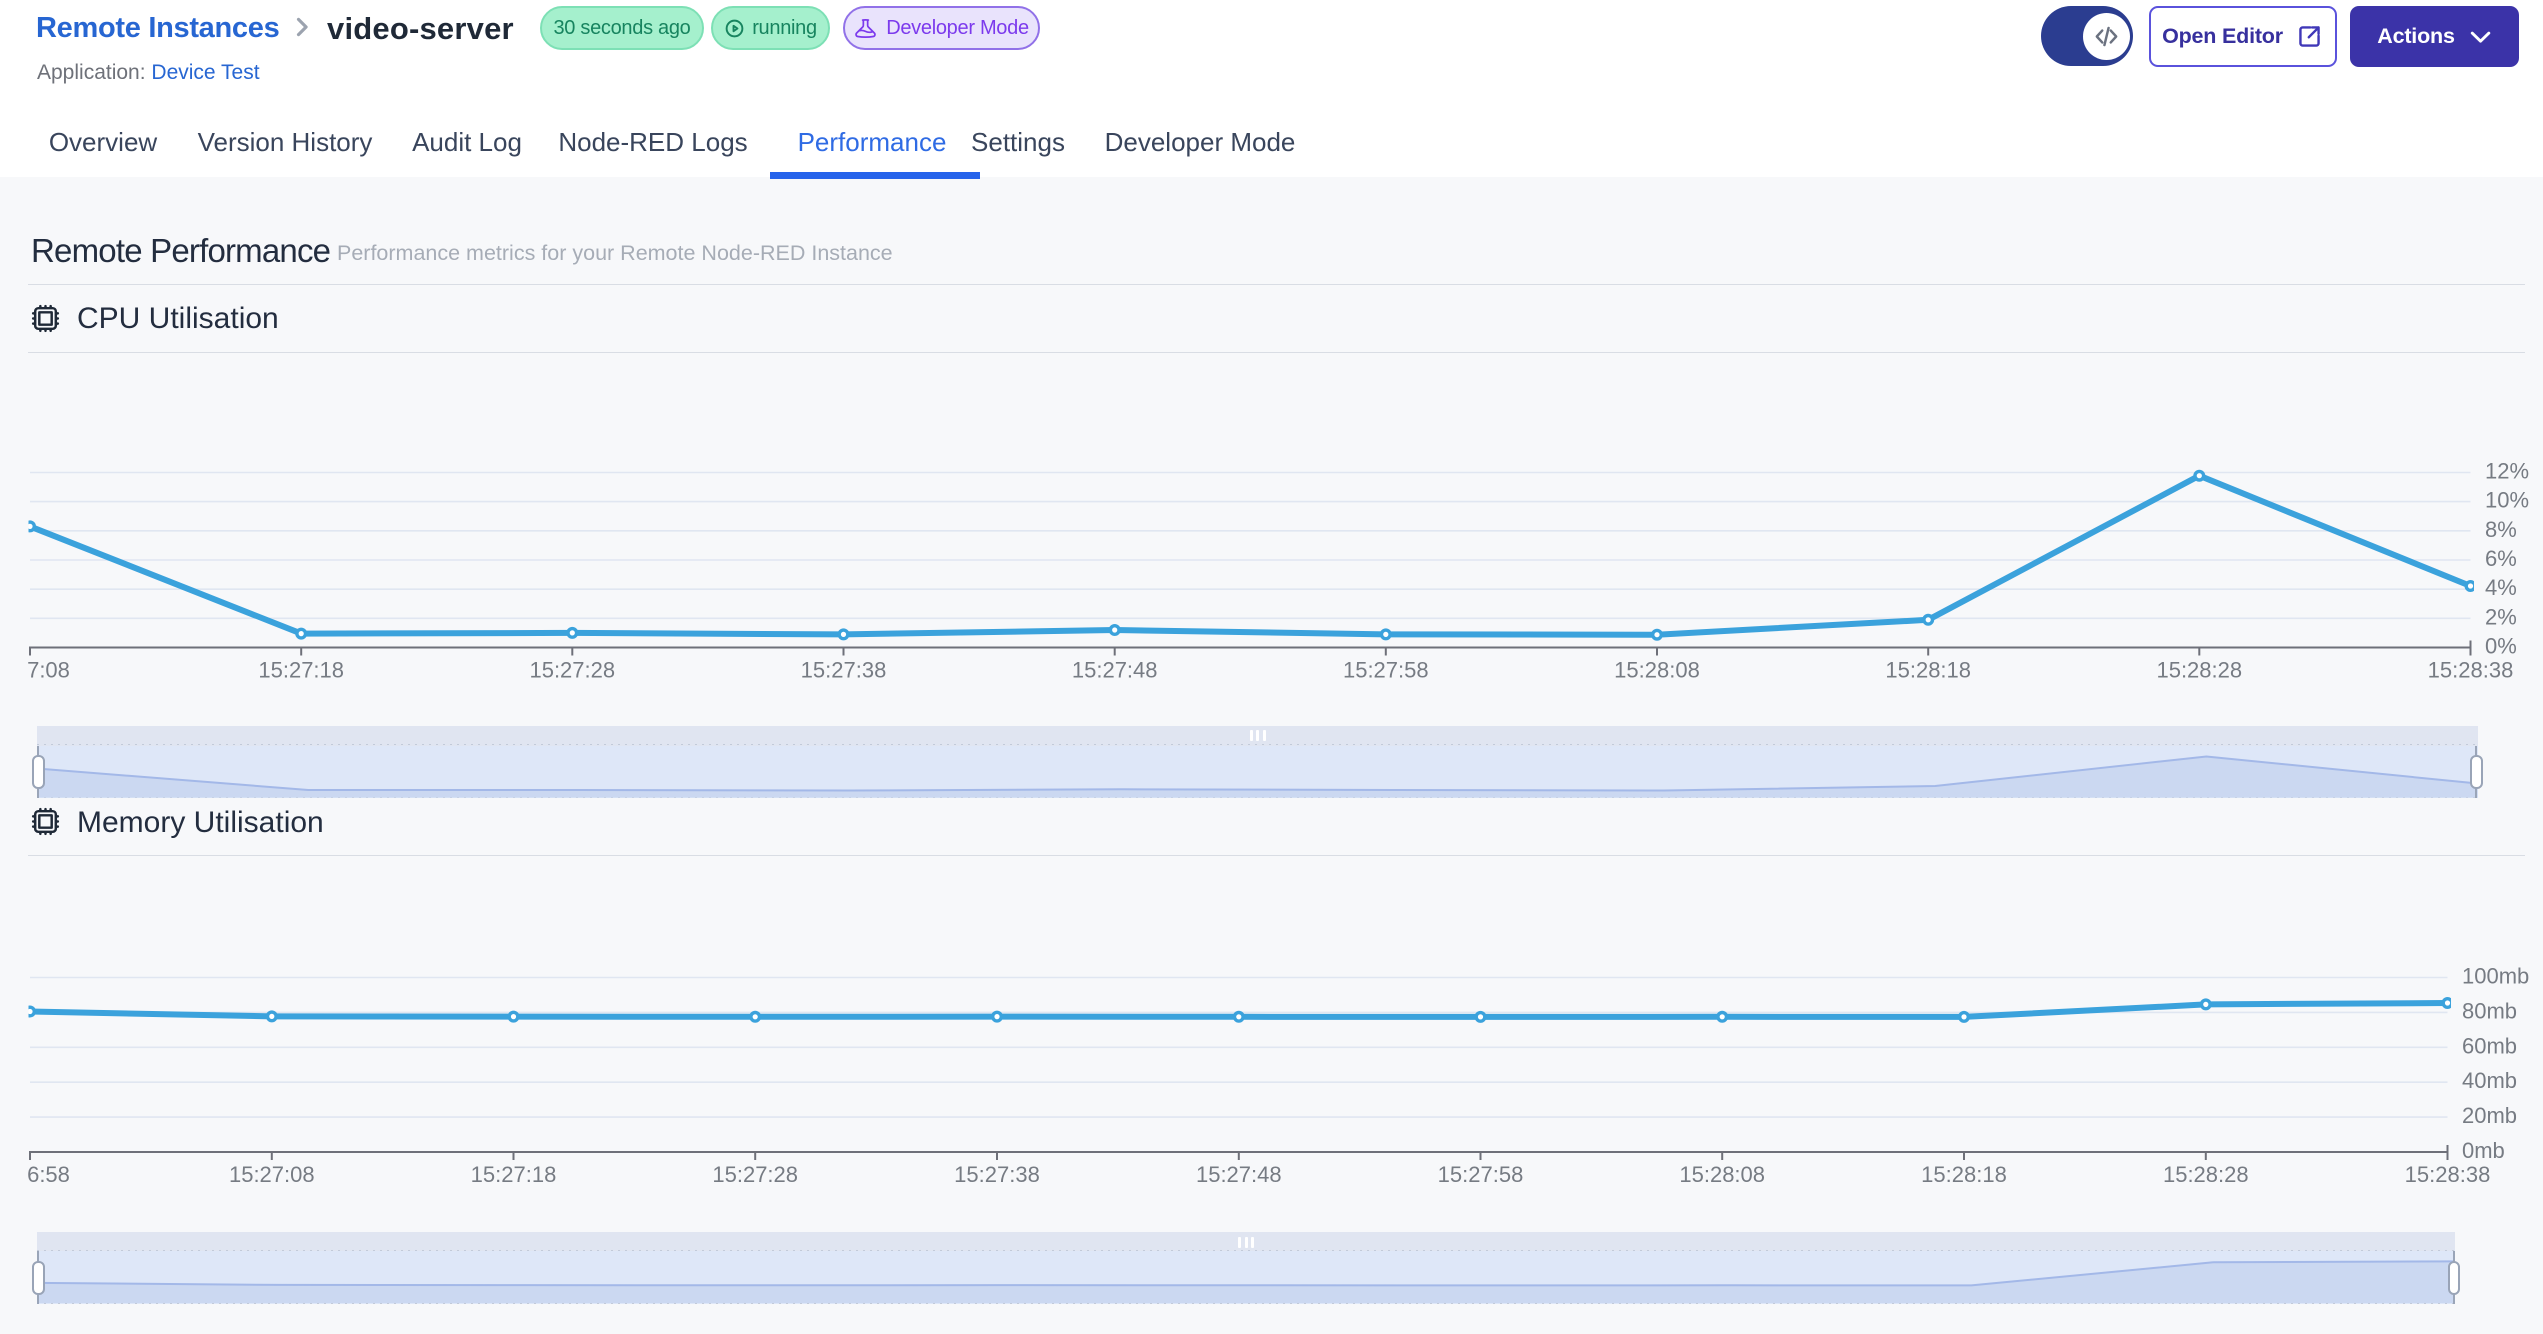  I want to click on svg-text: 8%, so click(2501, 529).